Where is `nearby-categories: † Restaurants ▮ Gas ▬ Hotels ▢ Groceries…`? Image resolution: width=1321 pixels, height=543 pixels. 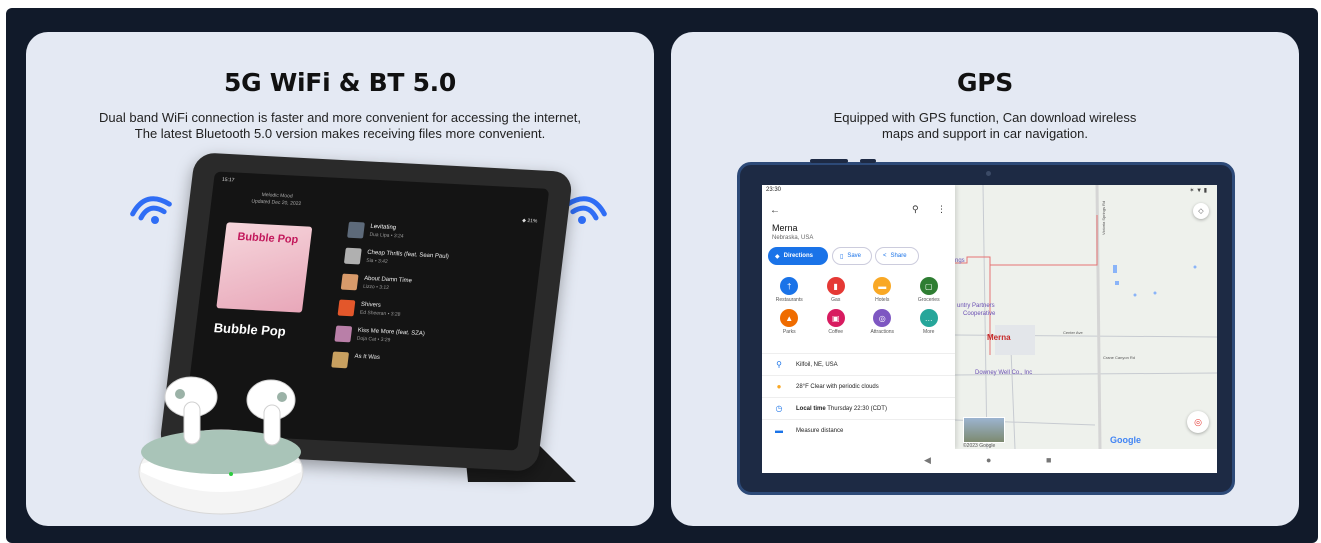
nearby-categories: † Restaurants ▮ Gas ▬ Hotels ▢ Groceries… is located at coordinates (859, 306).